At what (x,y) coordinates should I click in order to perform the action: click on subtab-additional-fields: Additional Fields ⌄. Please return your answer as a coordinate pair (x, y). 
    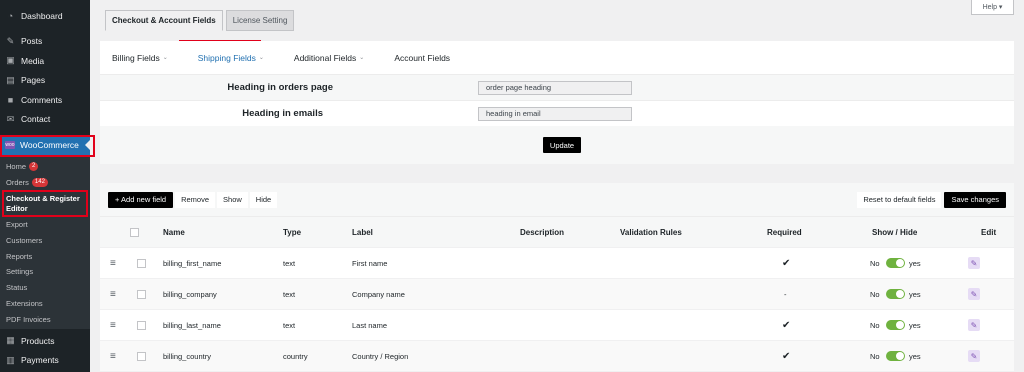
    Looking at the image, I should click on (329, 58).